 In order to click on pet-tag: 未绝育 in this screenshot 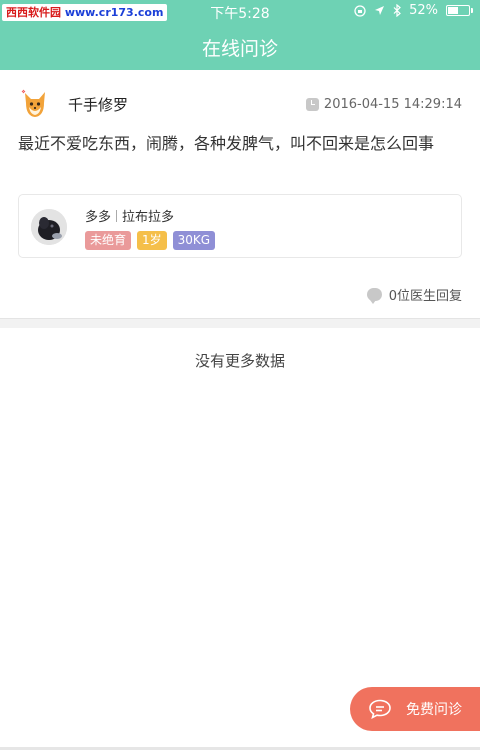, I will do `click(108, 240)`.